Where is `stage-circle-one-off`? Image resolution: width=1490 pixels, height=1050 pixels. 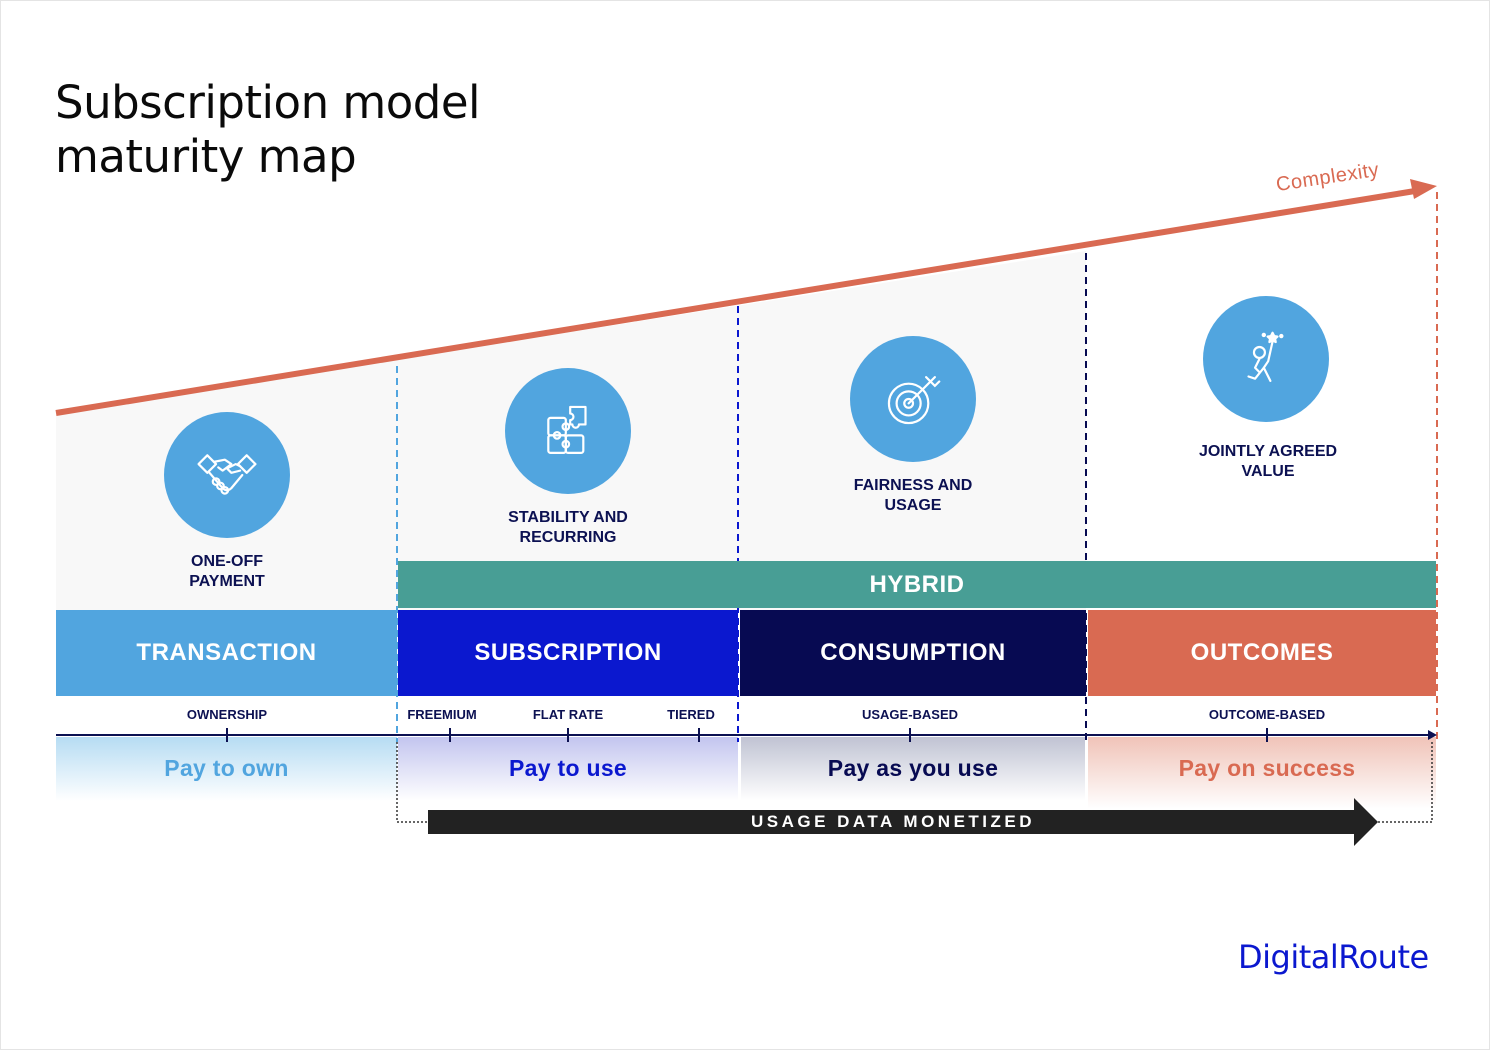
stage-circle-one-off is located at coordinates (227, 475).